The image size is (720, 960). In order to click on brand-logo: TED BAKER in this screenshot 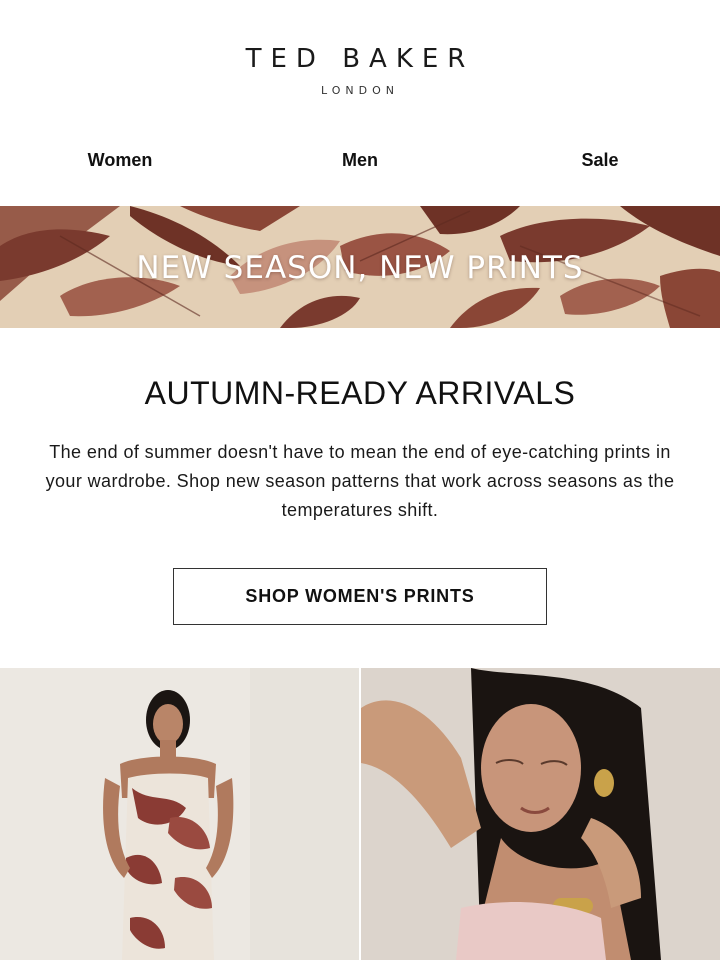, I will do `click(360, 59)`.